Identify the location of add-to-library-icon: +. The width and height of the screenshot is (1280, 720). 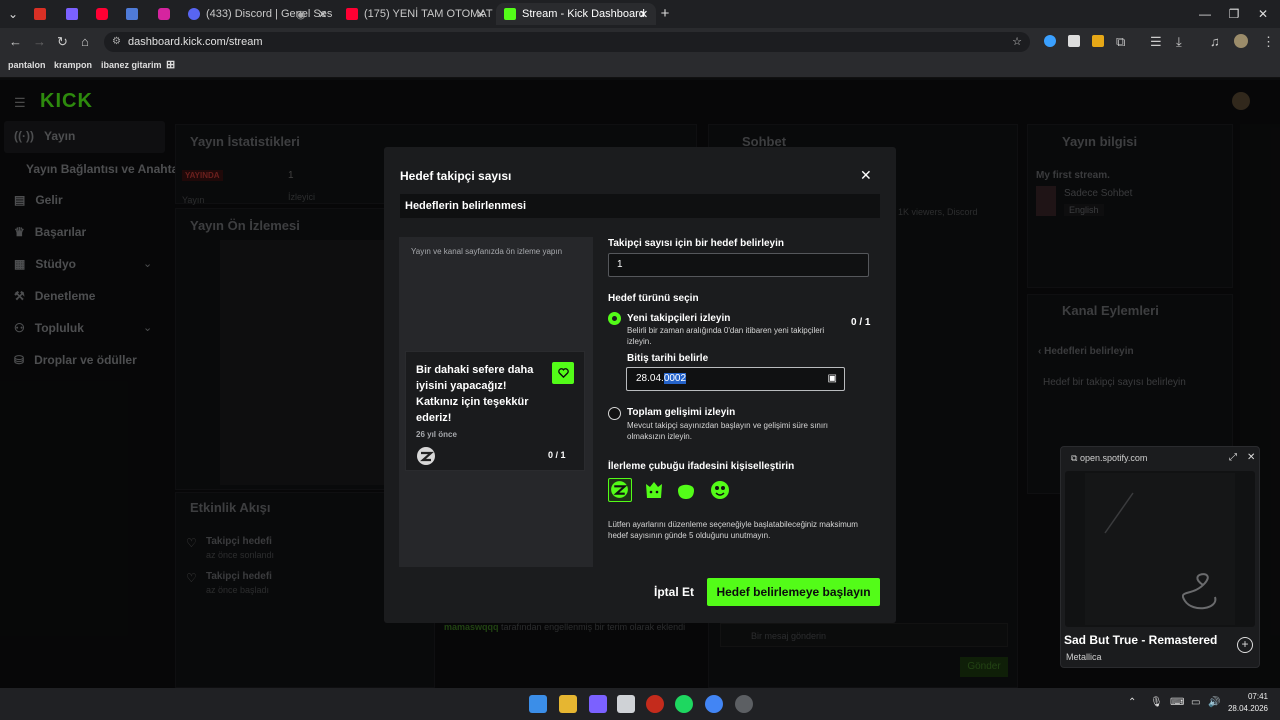
(1245, 645).